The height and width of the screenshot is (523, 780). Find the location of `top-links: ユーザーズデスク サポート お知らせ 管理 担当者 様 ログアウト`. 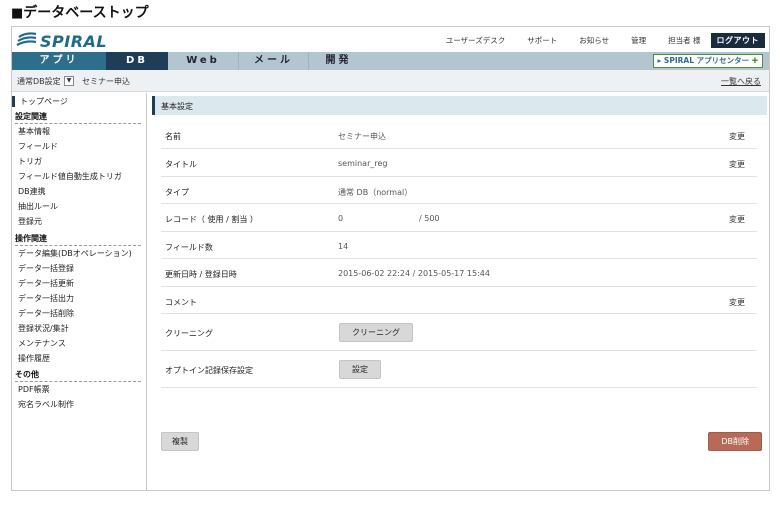

top-links: ユーザーズデスク サポート お知らせ 管理 担当者 様 ログアウト is located at coordinates (594, 40).